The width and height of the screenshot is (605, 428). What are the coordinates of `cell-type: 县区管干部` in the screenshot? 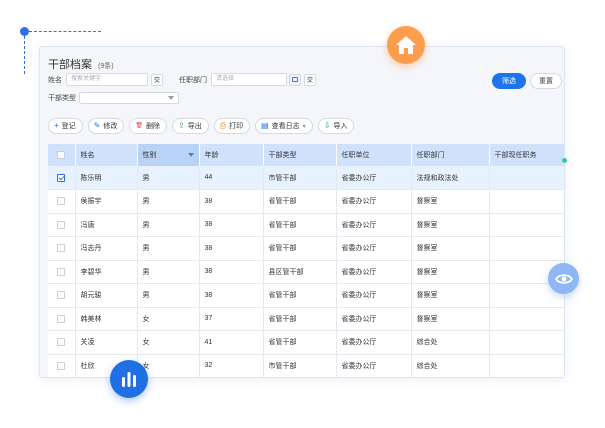 It's located at (300, 272).